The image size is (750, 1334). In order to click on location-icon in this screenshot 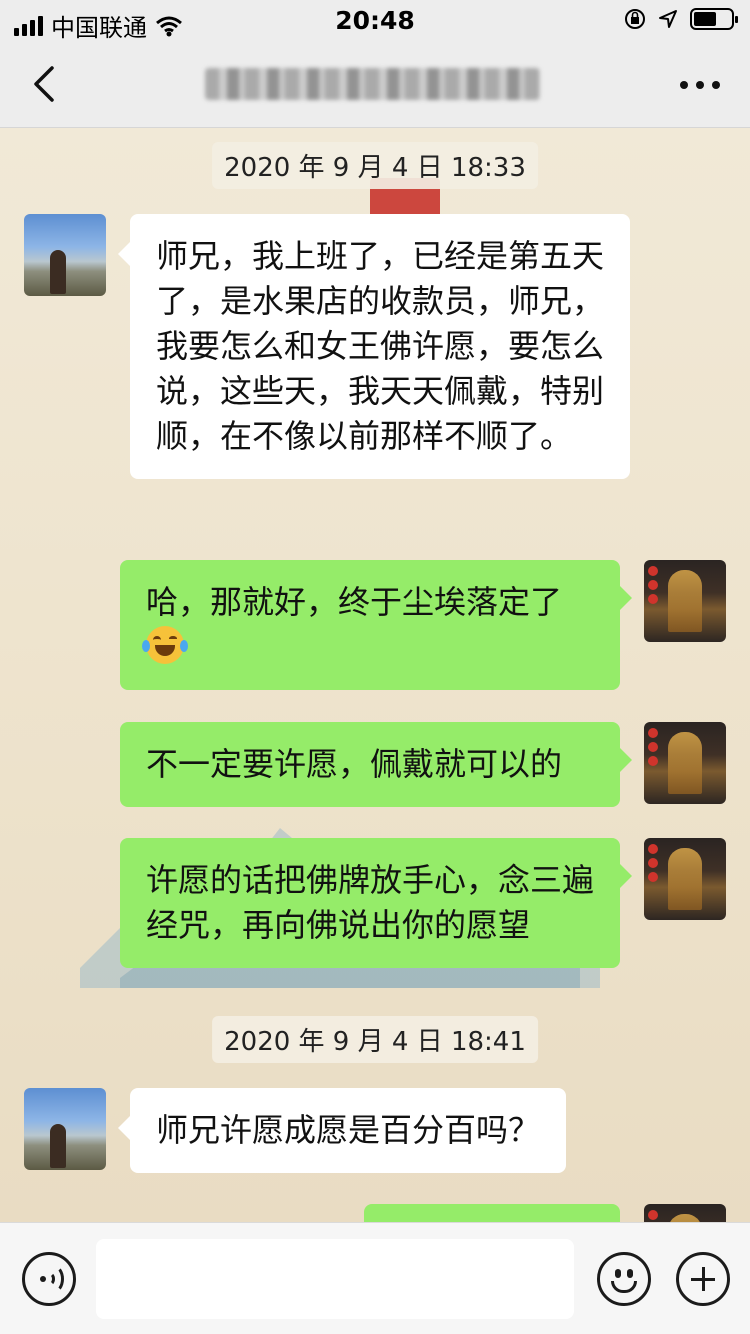, I will do `click(668, 19)`.